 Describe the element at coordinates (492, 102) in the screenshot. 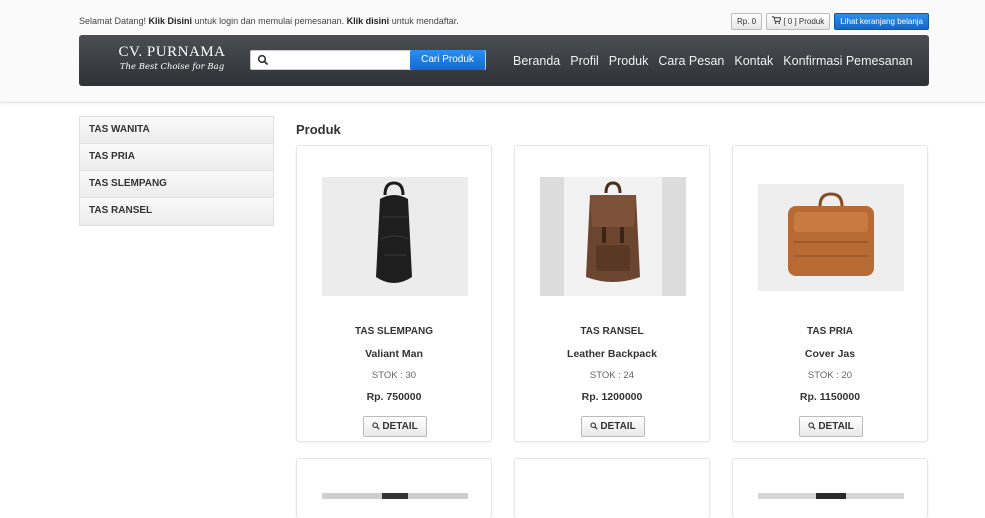

I see `header-divider` at that location.